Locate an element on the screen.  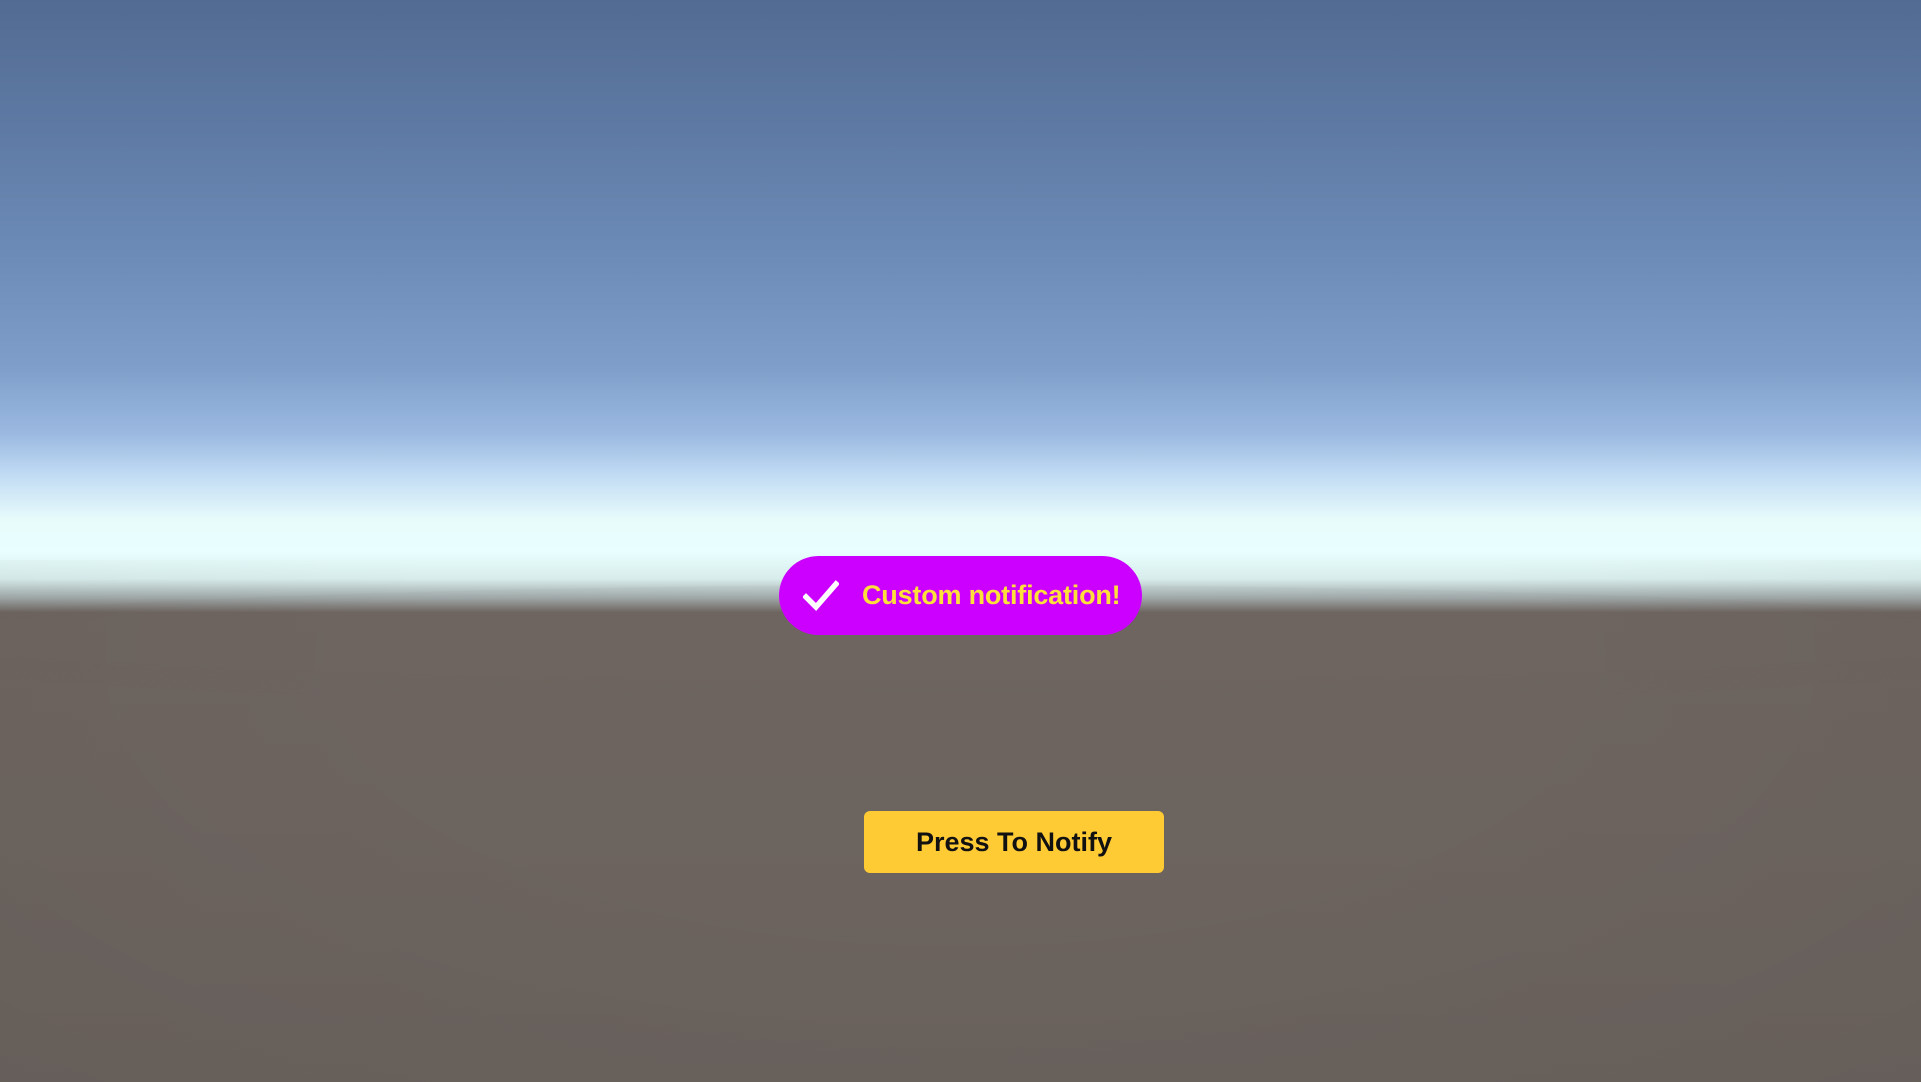
notification-text: Custom notification! is located at coordinates (991, 595).